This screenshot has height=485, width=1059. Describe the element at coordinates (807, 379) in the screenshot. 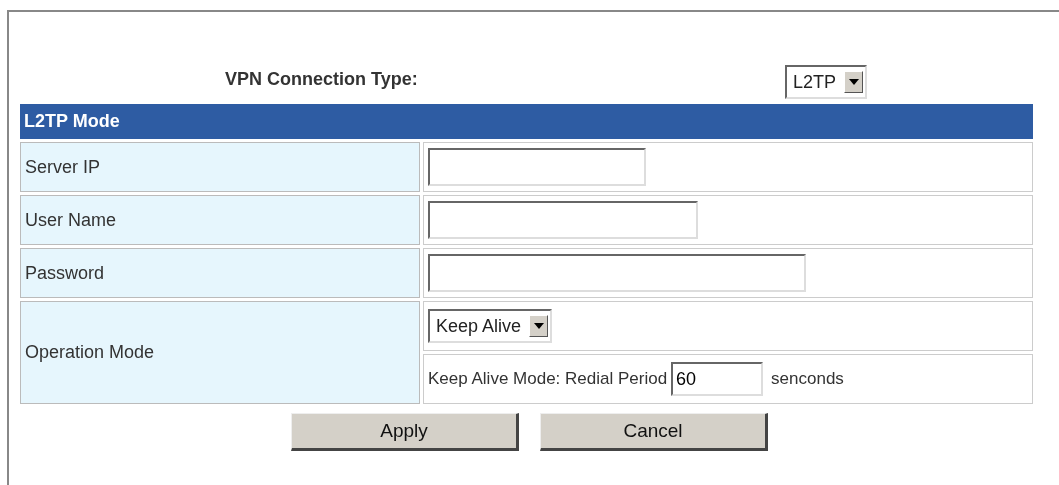

I see `unit-label: senconds` at that location.